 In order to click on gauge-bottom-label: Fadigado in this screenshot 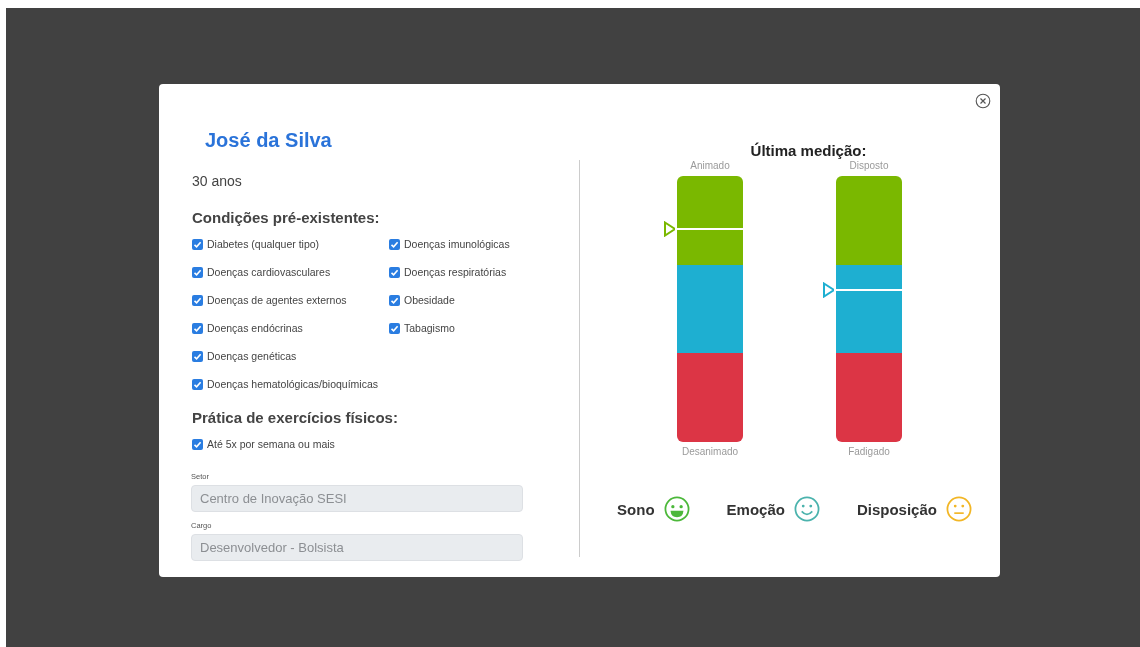, I will do `click(869, 452)`.